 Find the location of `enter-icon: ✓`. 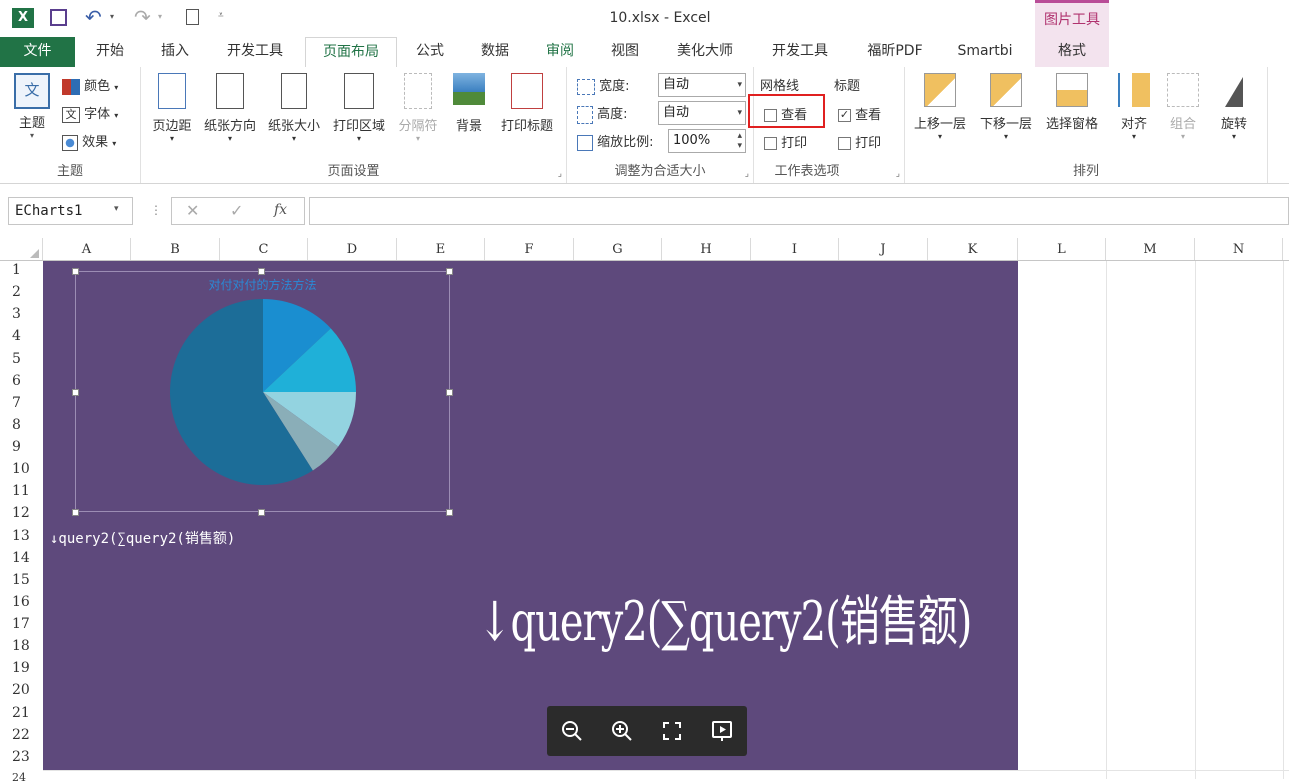

enter-icon: ✓ is located at coordinates (236, 210).